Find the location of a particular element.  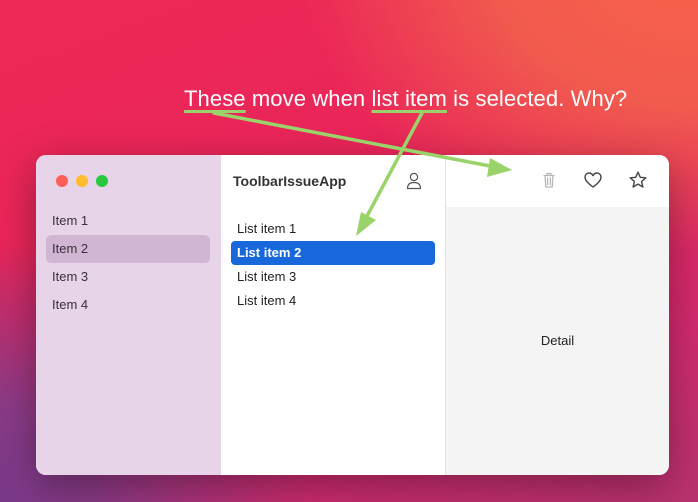

annotation-text-end: is selected. Why? is located at coordinates (537, 98).